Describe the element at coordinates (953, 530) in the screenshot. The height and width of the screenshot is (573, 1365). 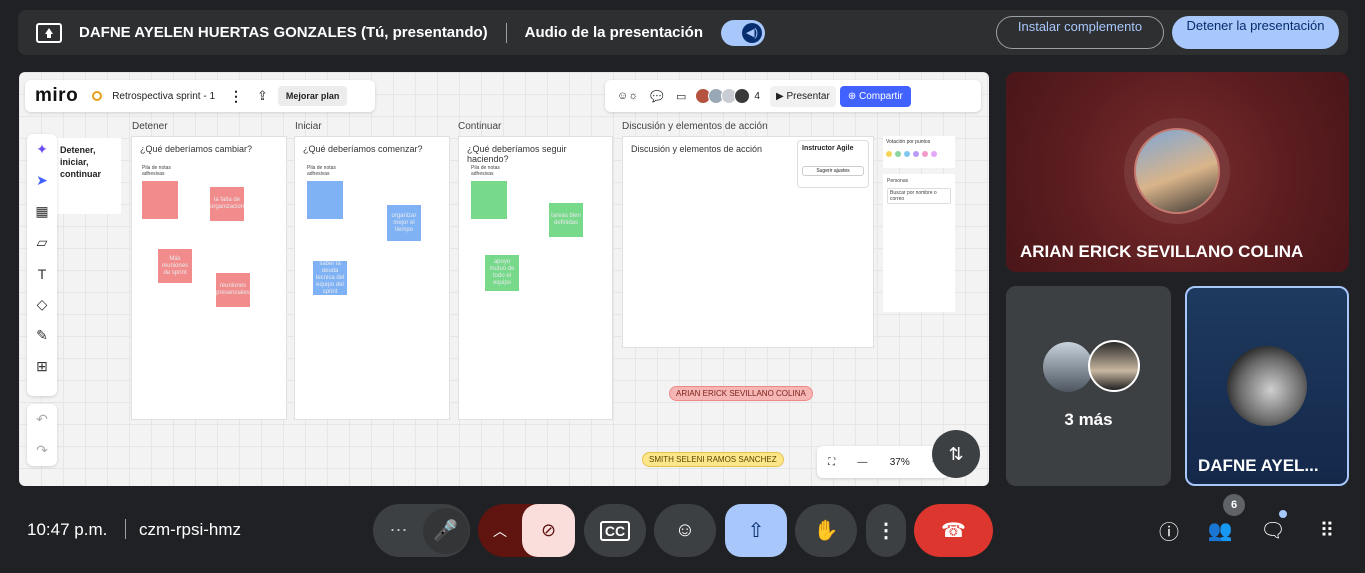
I see `end-call-button: ☎` at that location.